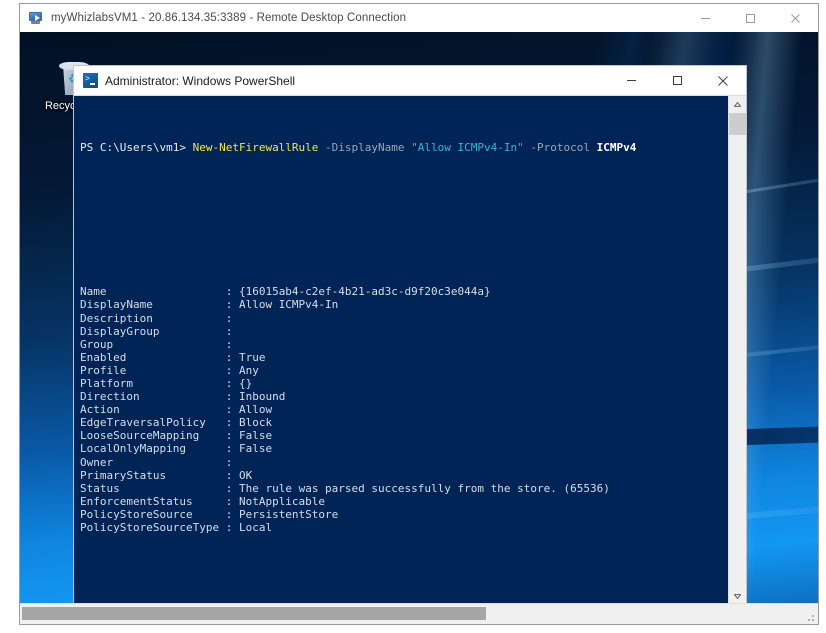  Describe the element at coordinates (404, 514) in the screenshot. I see `output-row: PolicyStoreSource : PersistentStore` at that location.